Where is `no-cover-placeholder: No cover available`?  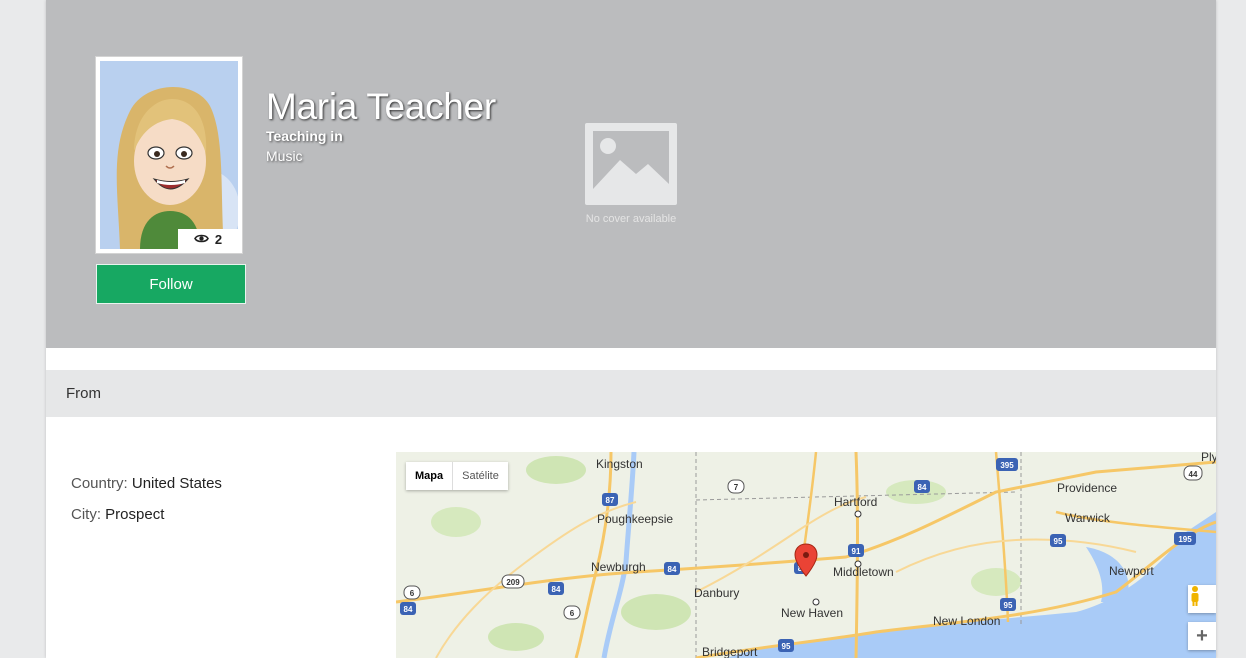 no-cover-placeholder: No cover available is located at coordinates (631, 175).